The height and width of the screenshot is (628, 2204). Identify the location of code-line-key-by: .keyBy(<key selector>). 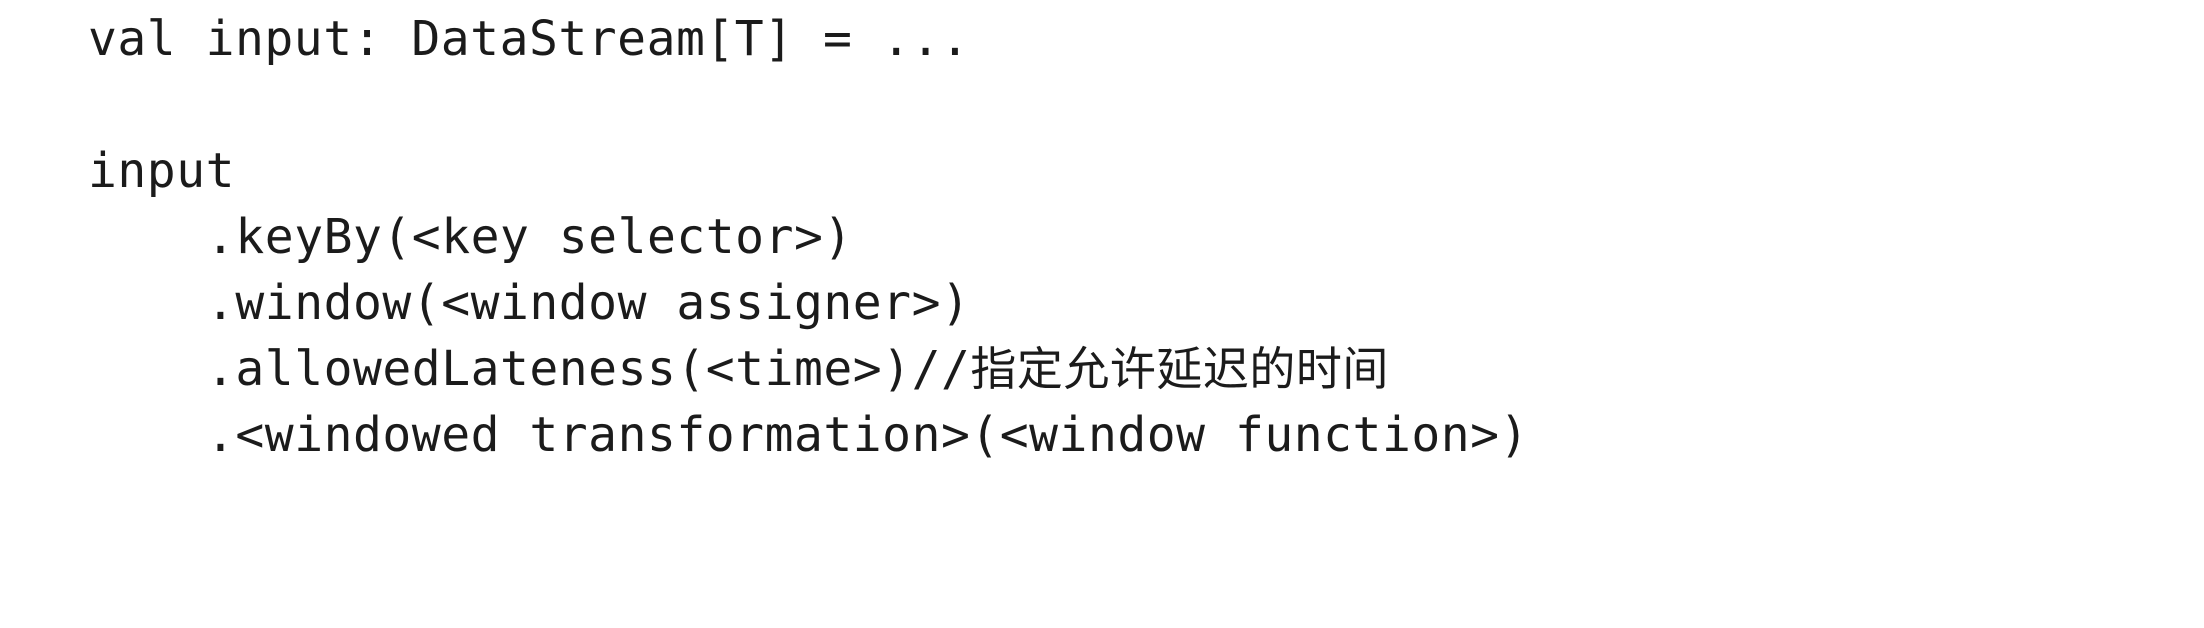
(529, 237).